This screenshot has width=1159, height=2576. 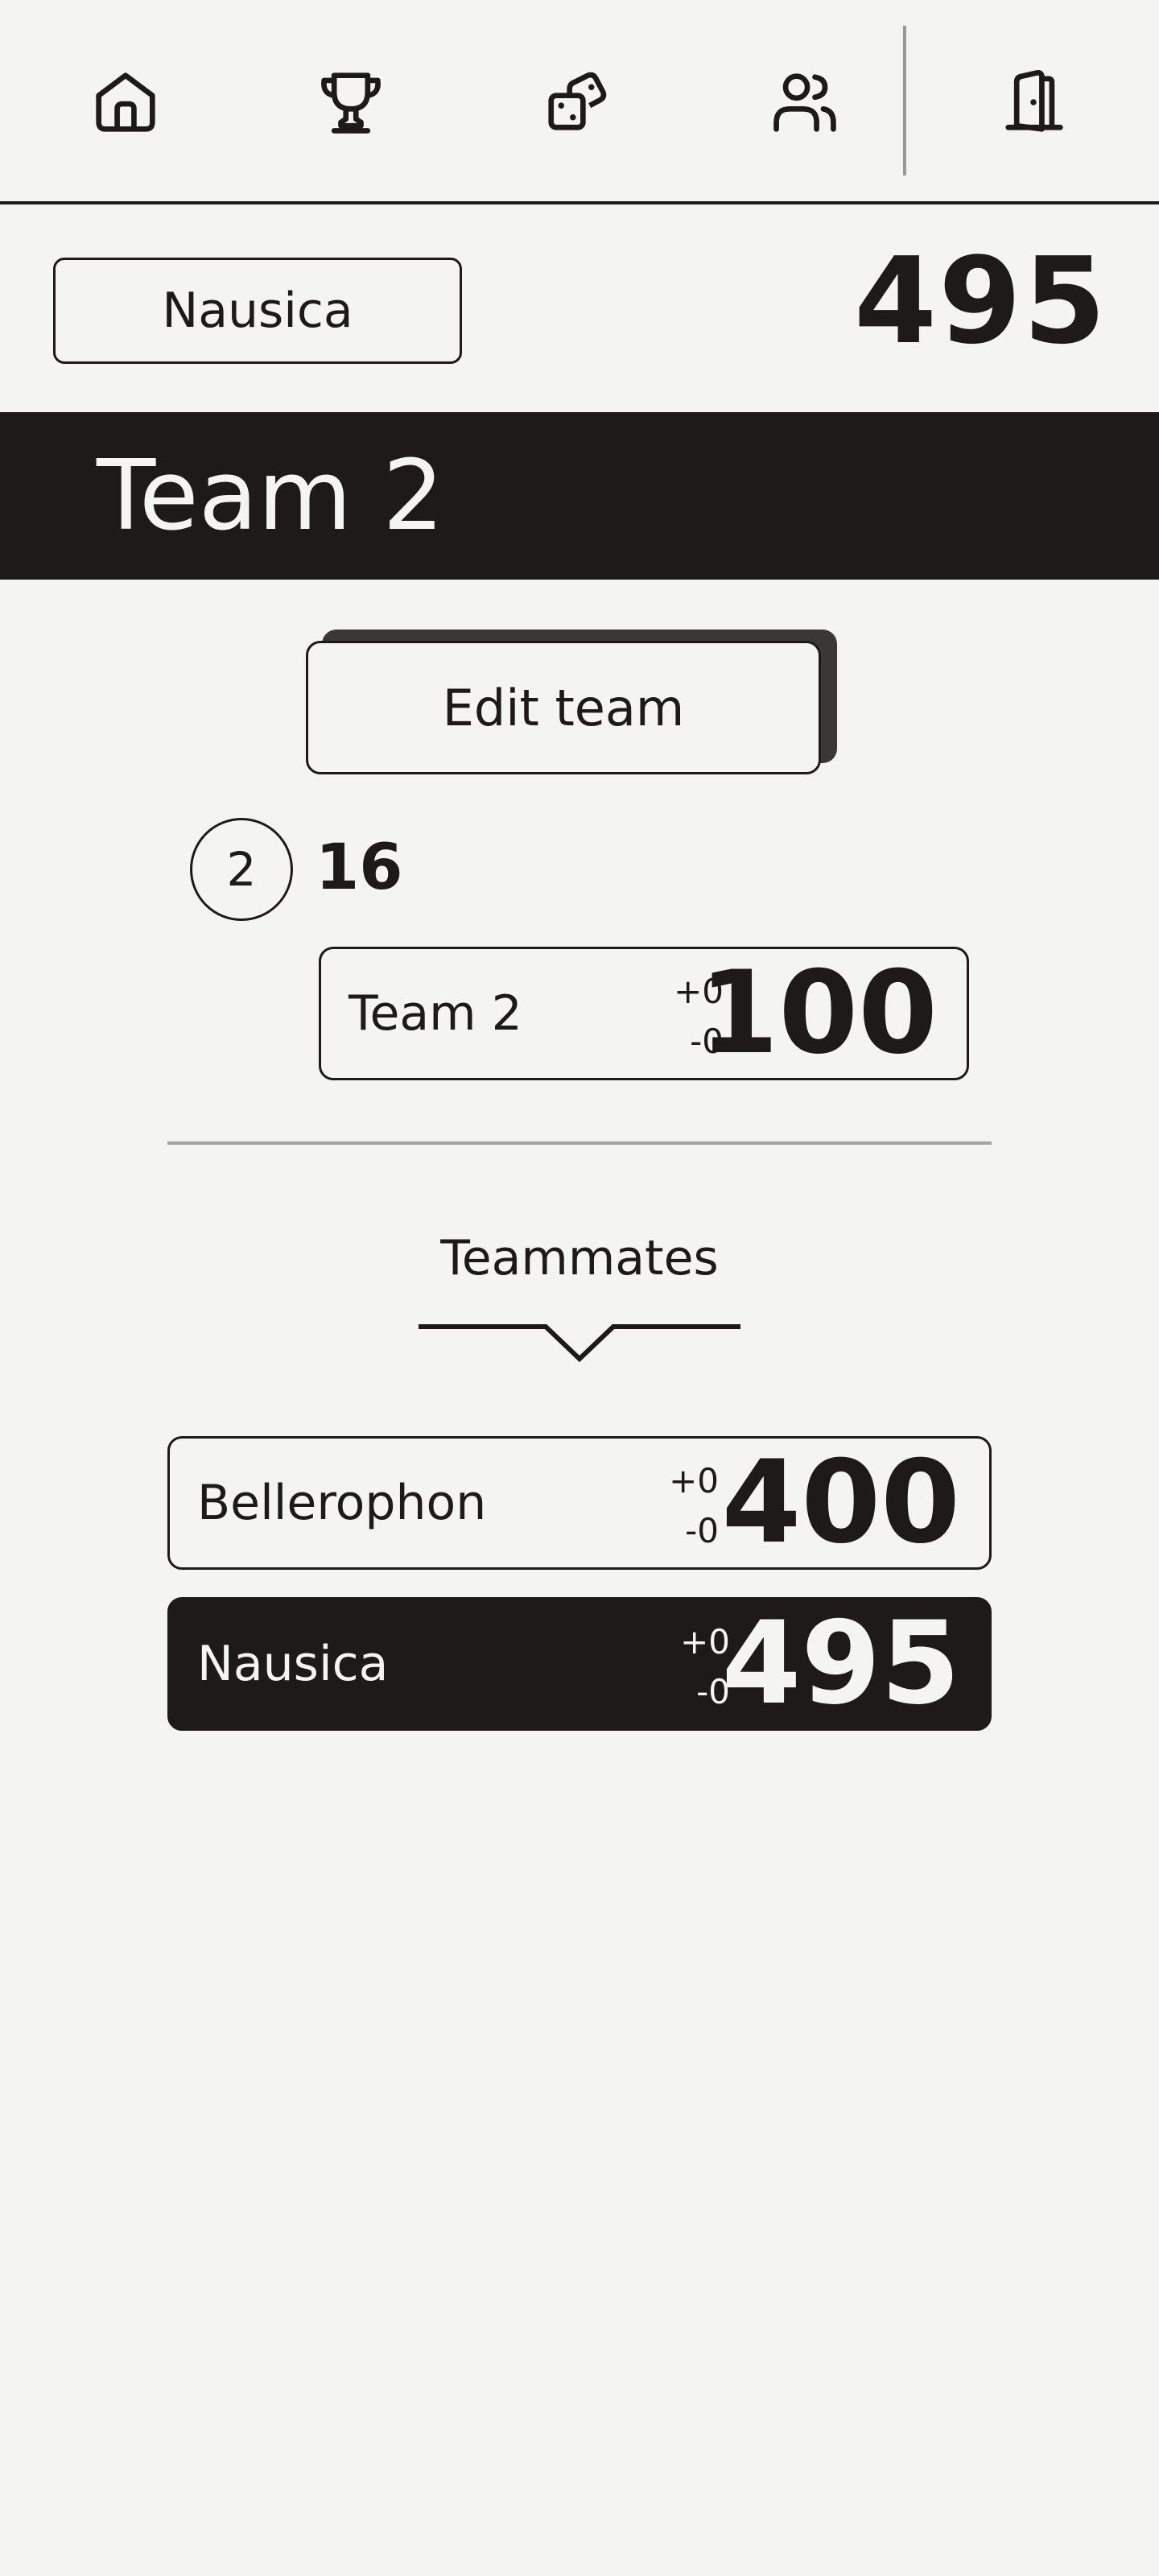 I want to click on team-title: Team 2, so click(x=270, y=496).